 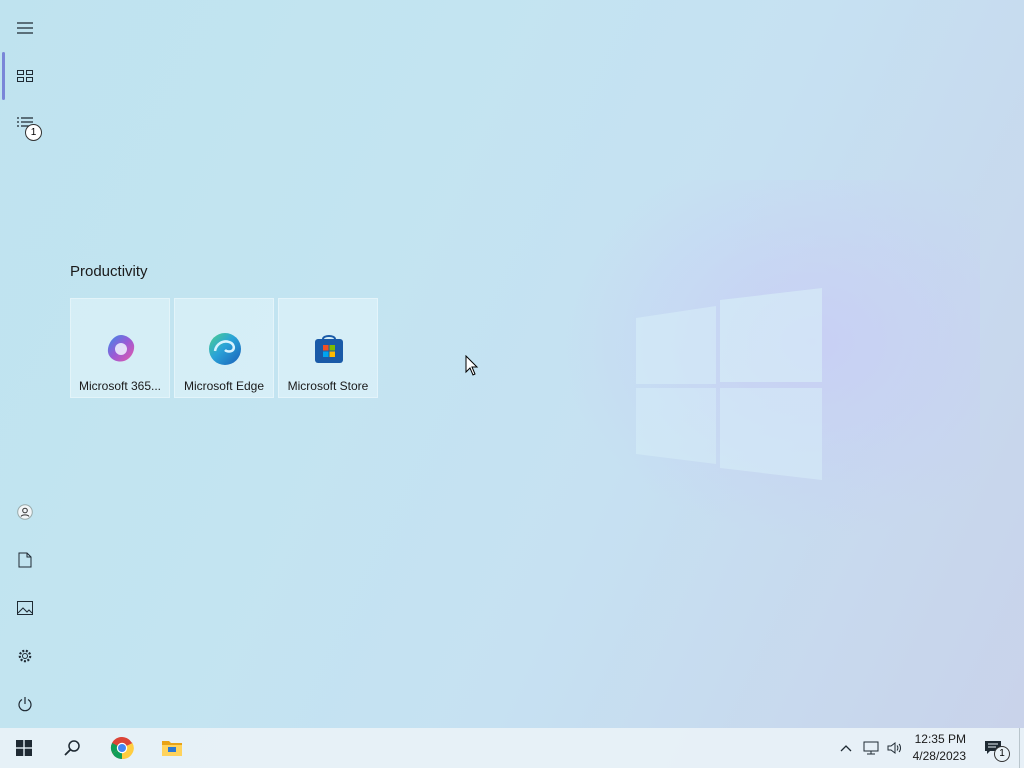 I want to click on network-icon, so click(x=871, y=748).